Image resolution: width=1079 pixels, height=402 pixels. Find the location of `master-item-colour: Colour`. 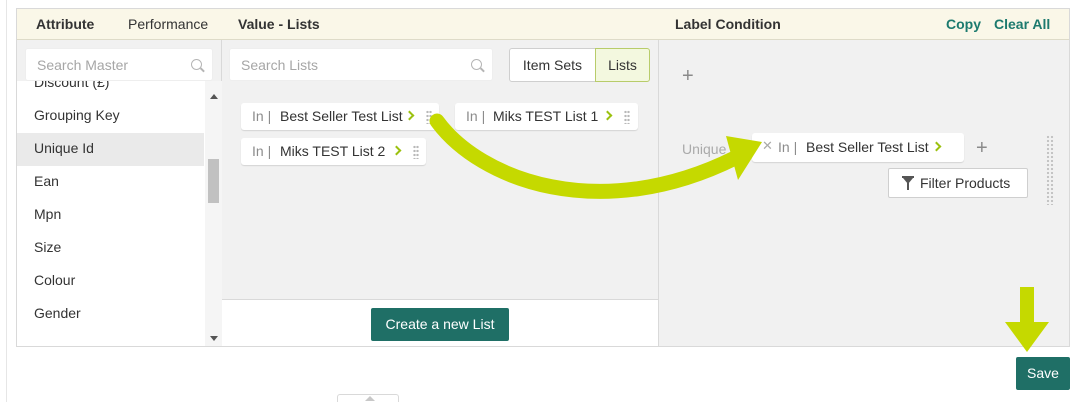

master-item-colour: Colour is located at coordinates (110, 281).